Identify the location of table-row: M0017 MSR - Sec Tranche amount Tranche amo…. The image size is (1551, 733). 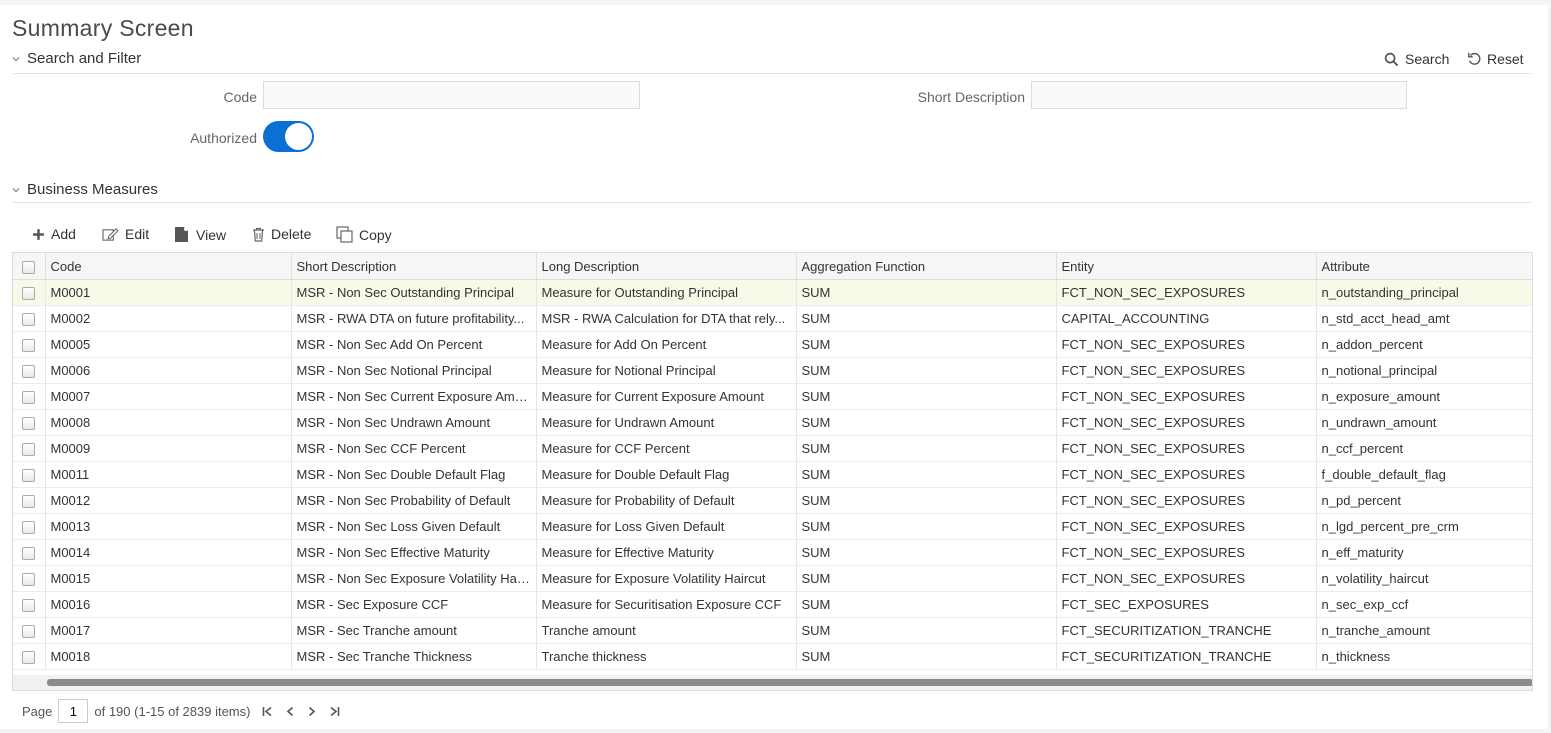
(772, 630).